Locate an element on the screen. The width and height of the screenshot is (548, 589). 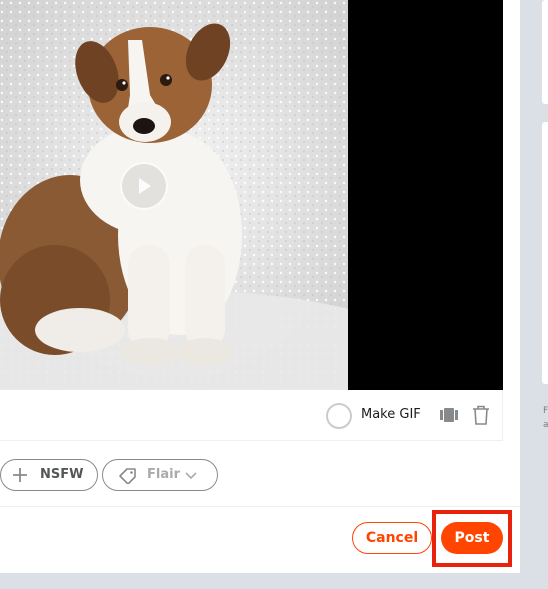
nsfw-tag-button: NSFW is located at coordinates (49, 475).